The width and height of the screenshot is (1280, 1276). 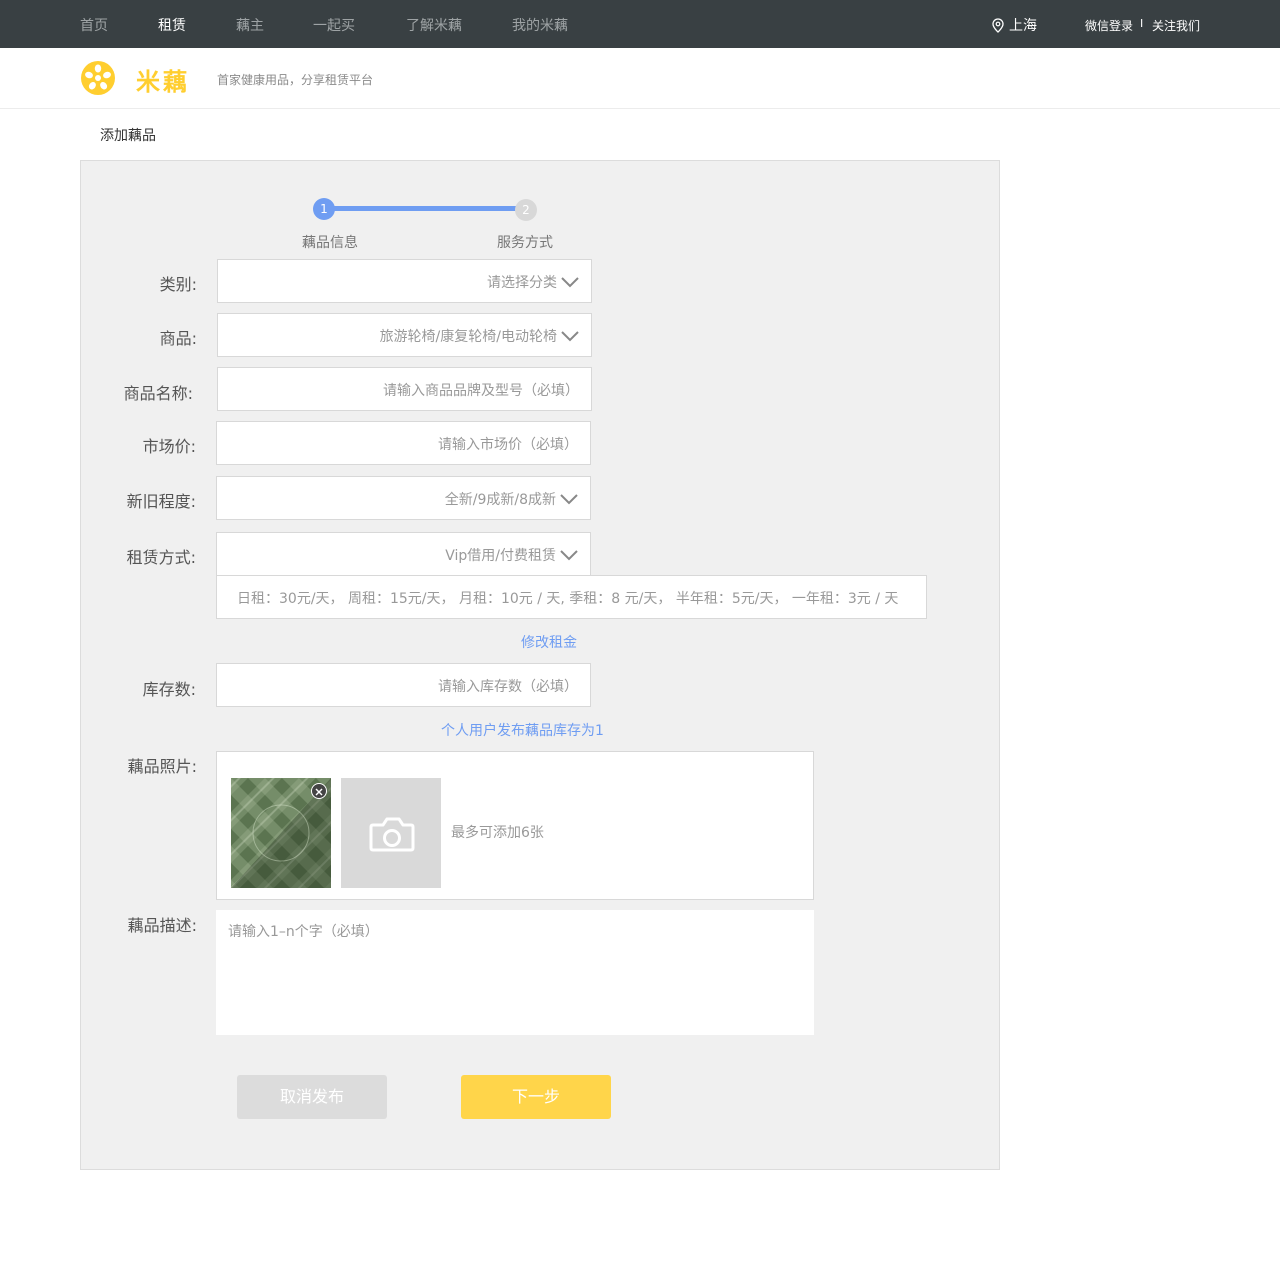 What do you see at coordinates (1023, 26) in the screenshot?
I see `city-name: 上海` at bounding box center [1023, 26].